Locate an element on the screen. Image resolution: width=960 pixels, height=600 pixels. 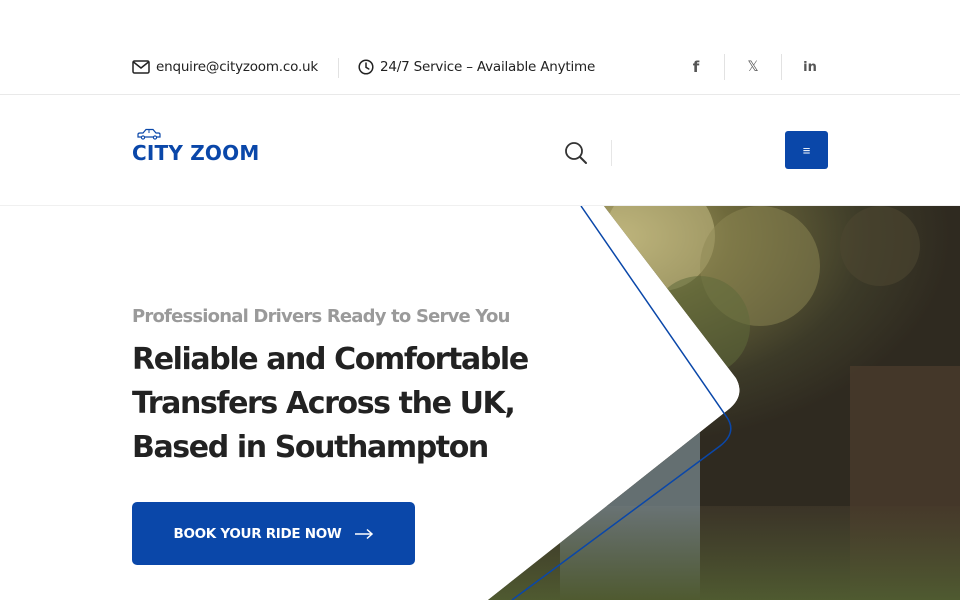
facebook-icon: f is located at coordinates (696, 67).